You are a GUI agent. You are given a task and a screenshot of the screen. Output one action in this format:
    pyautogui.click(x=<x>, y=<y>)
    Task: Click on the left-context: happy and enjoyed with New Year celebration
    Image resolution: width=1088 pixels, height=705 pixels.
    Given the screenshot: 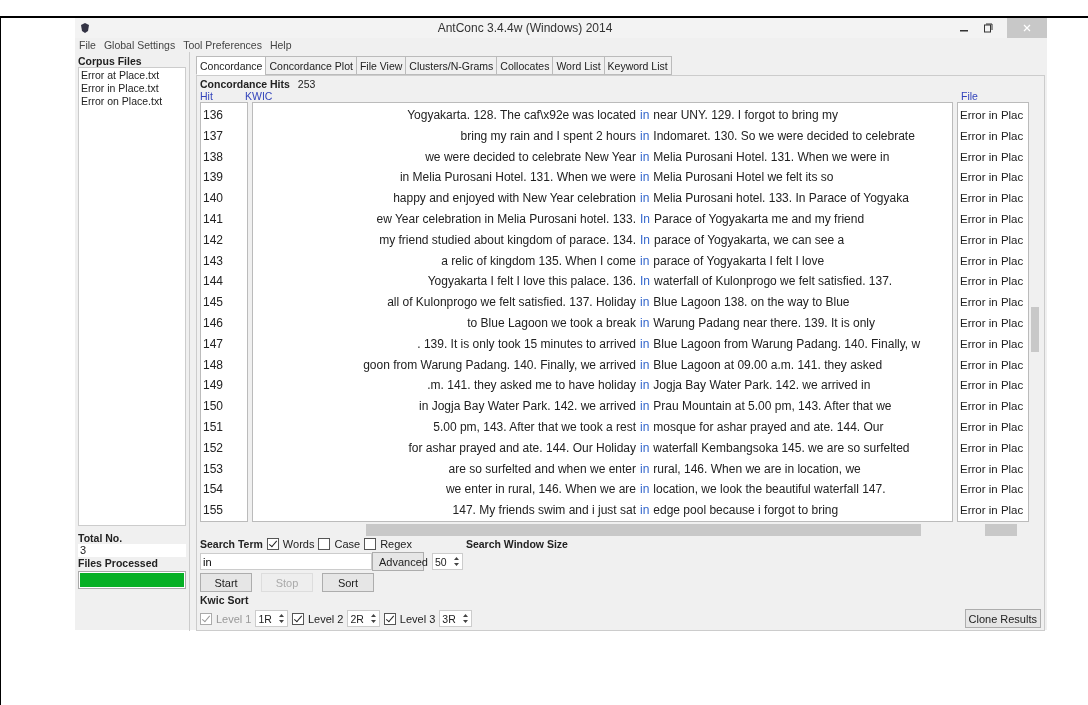 What is the action you would take?
    pyautogui.click(x=514, y=199)
    